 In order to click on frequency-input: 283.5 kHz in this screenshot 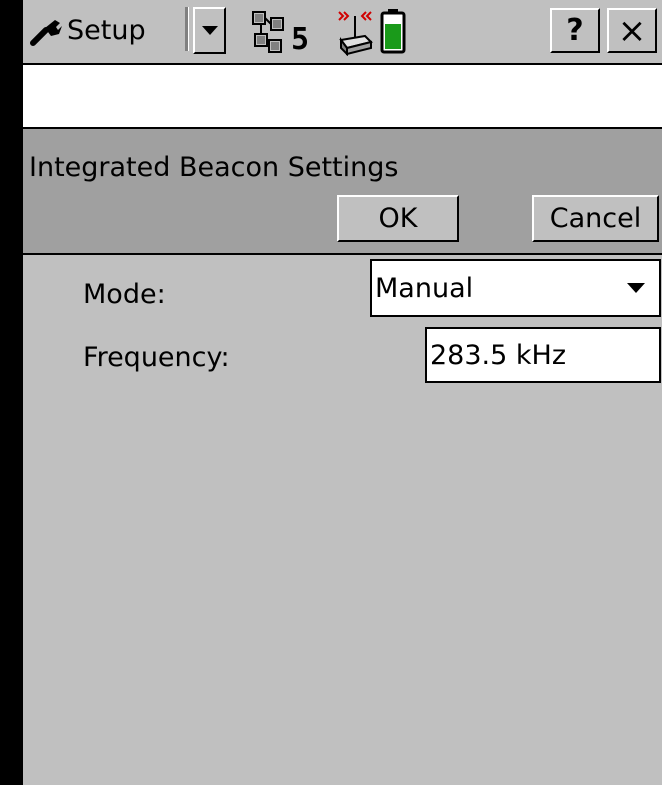, I will do `click(543, 355)`.